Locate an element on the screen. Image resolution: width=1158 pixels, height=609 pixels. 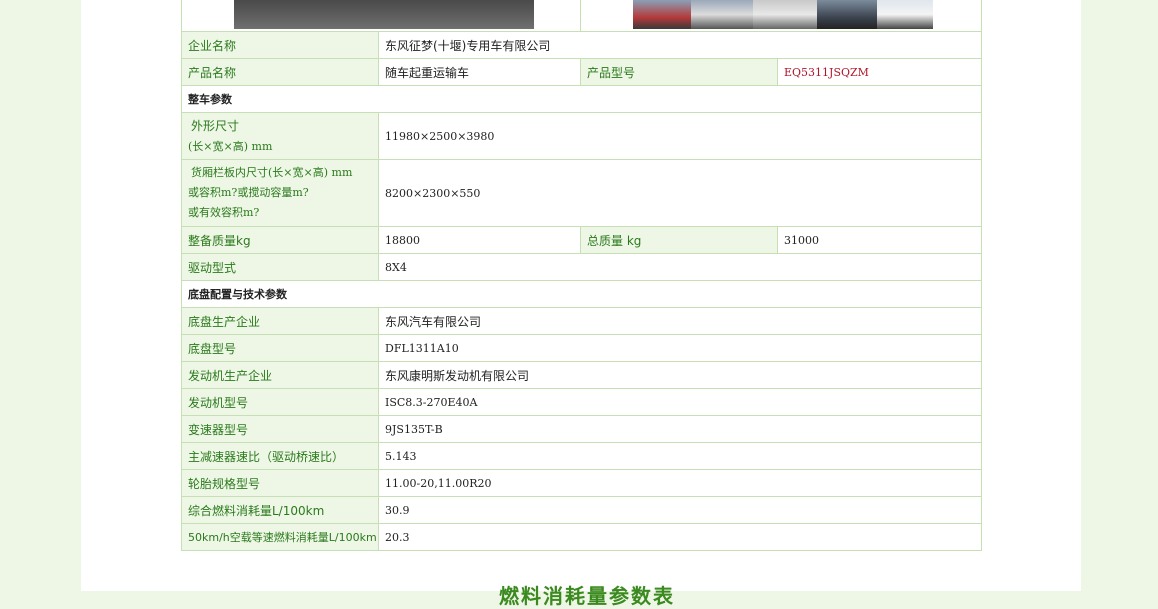
table-row: 底盘生产企业 东风汽车有限公司 is located at coordinates (581, 321).